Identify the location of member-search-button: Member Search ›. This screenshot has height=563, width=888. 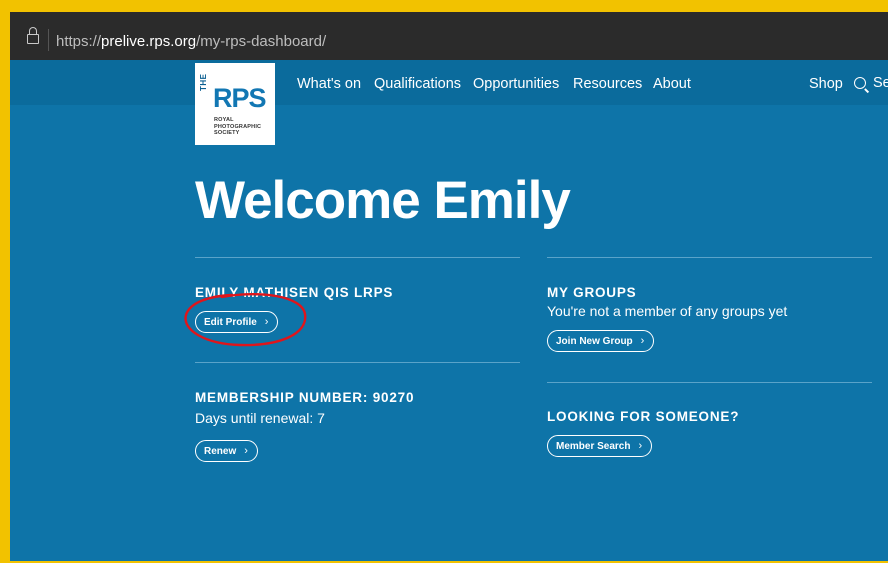
(600, 446).